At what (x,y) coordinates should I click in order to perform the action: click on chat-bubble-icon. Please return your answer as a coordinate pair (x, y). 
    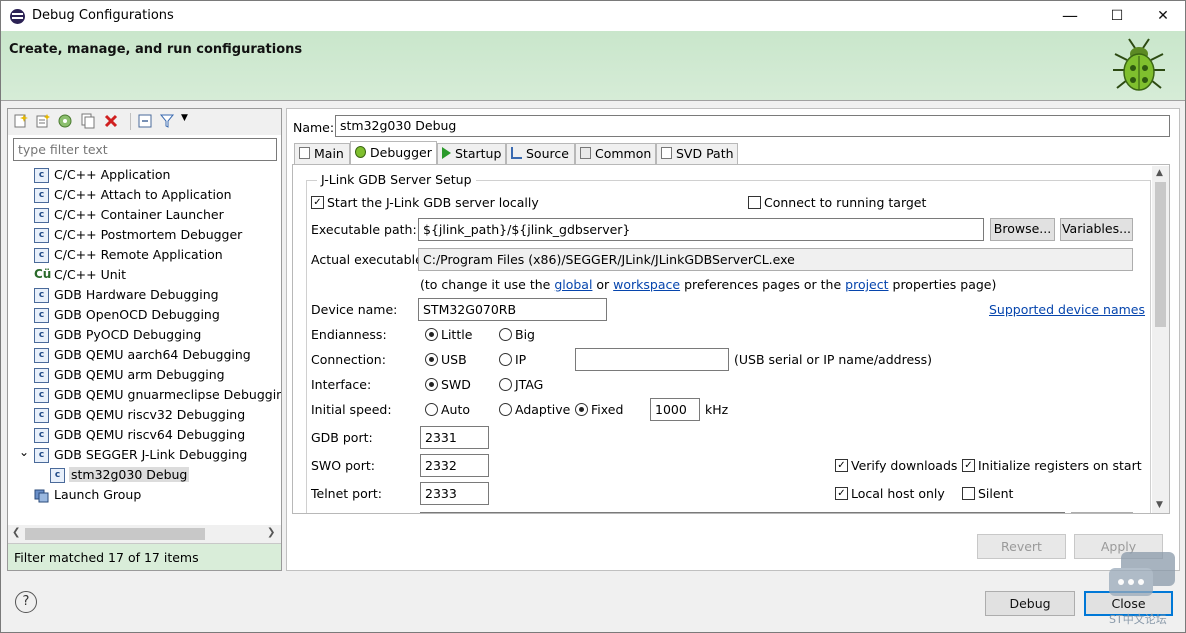
    Looking at the image, I should click on (1142, 574).